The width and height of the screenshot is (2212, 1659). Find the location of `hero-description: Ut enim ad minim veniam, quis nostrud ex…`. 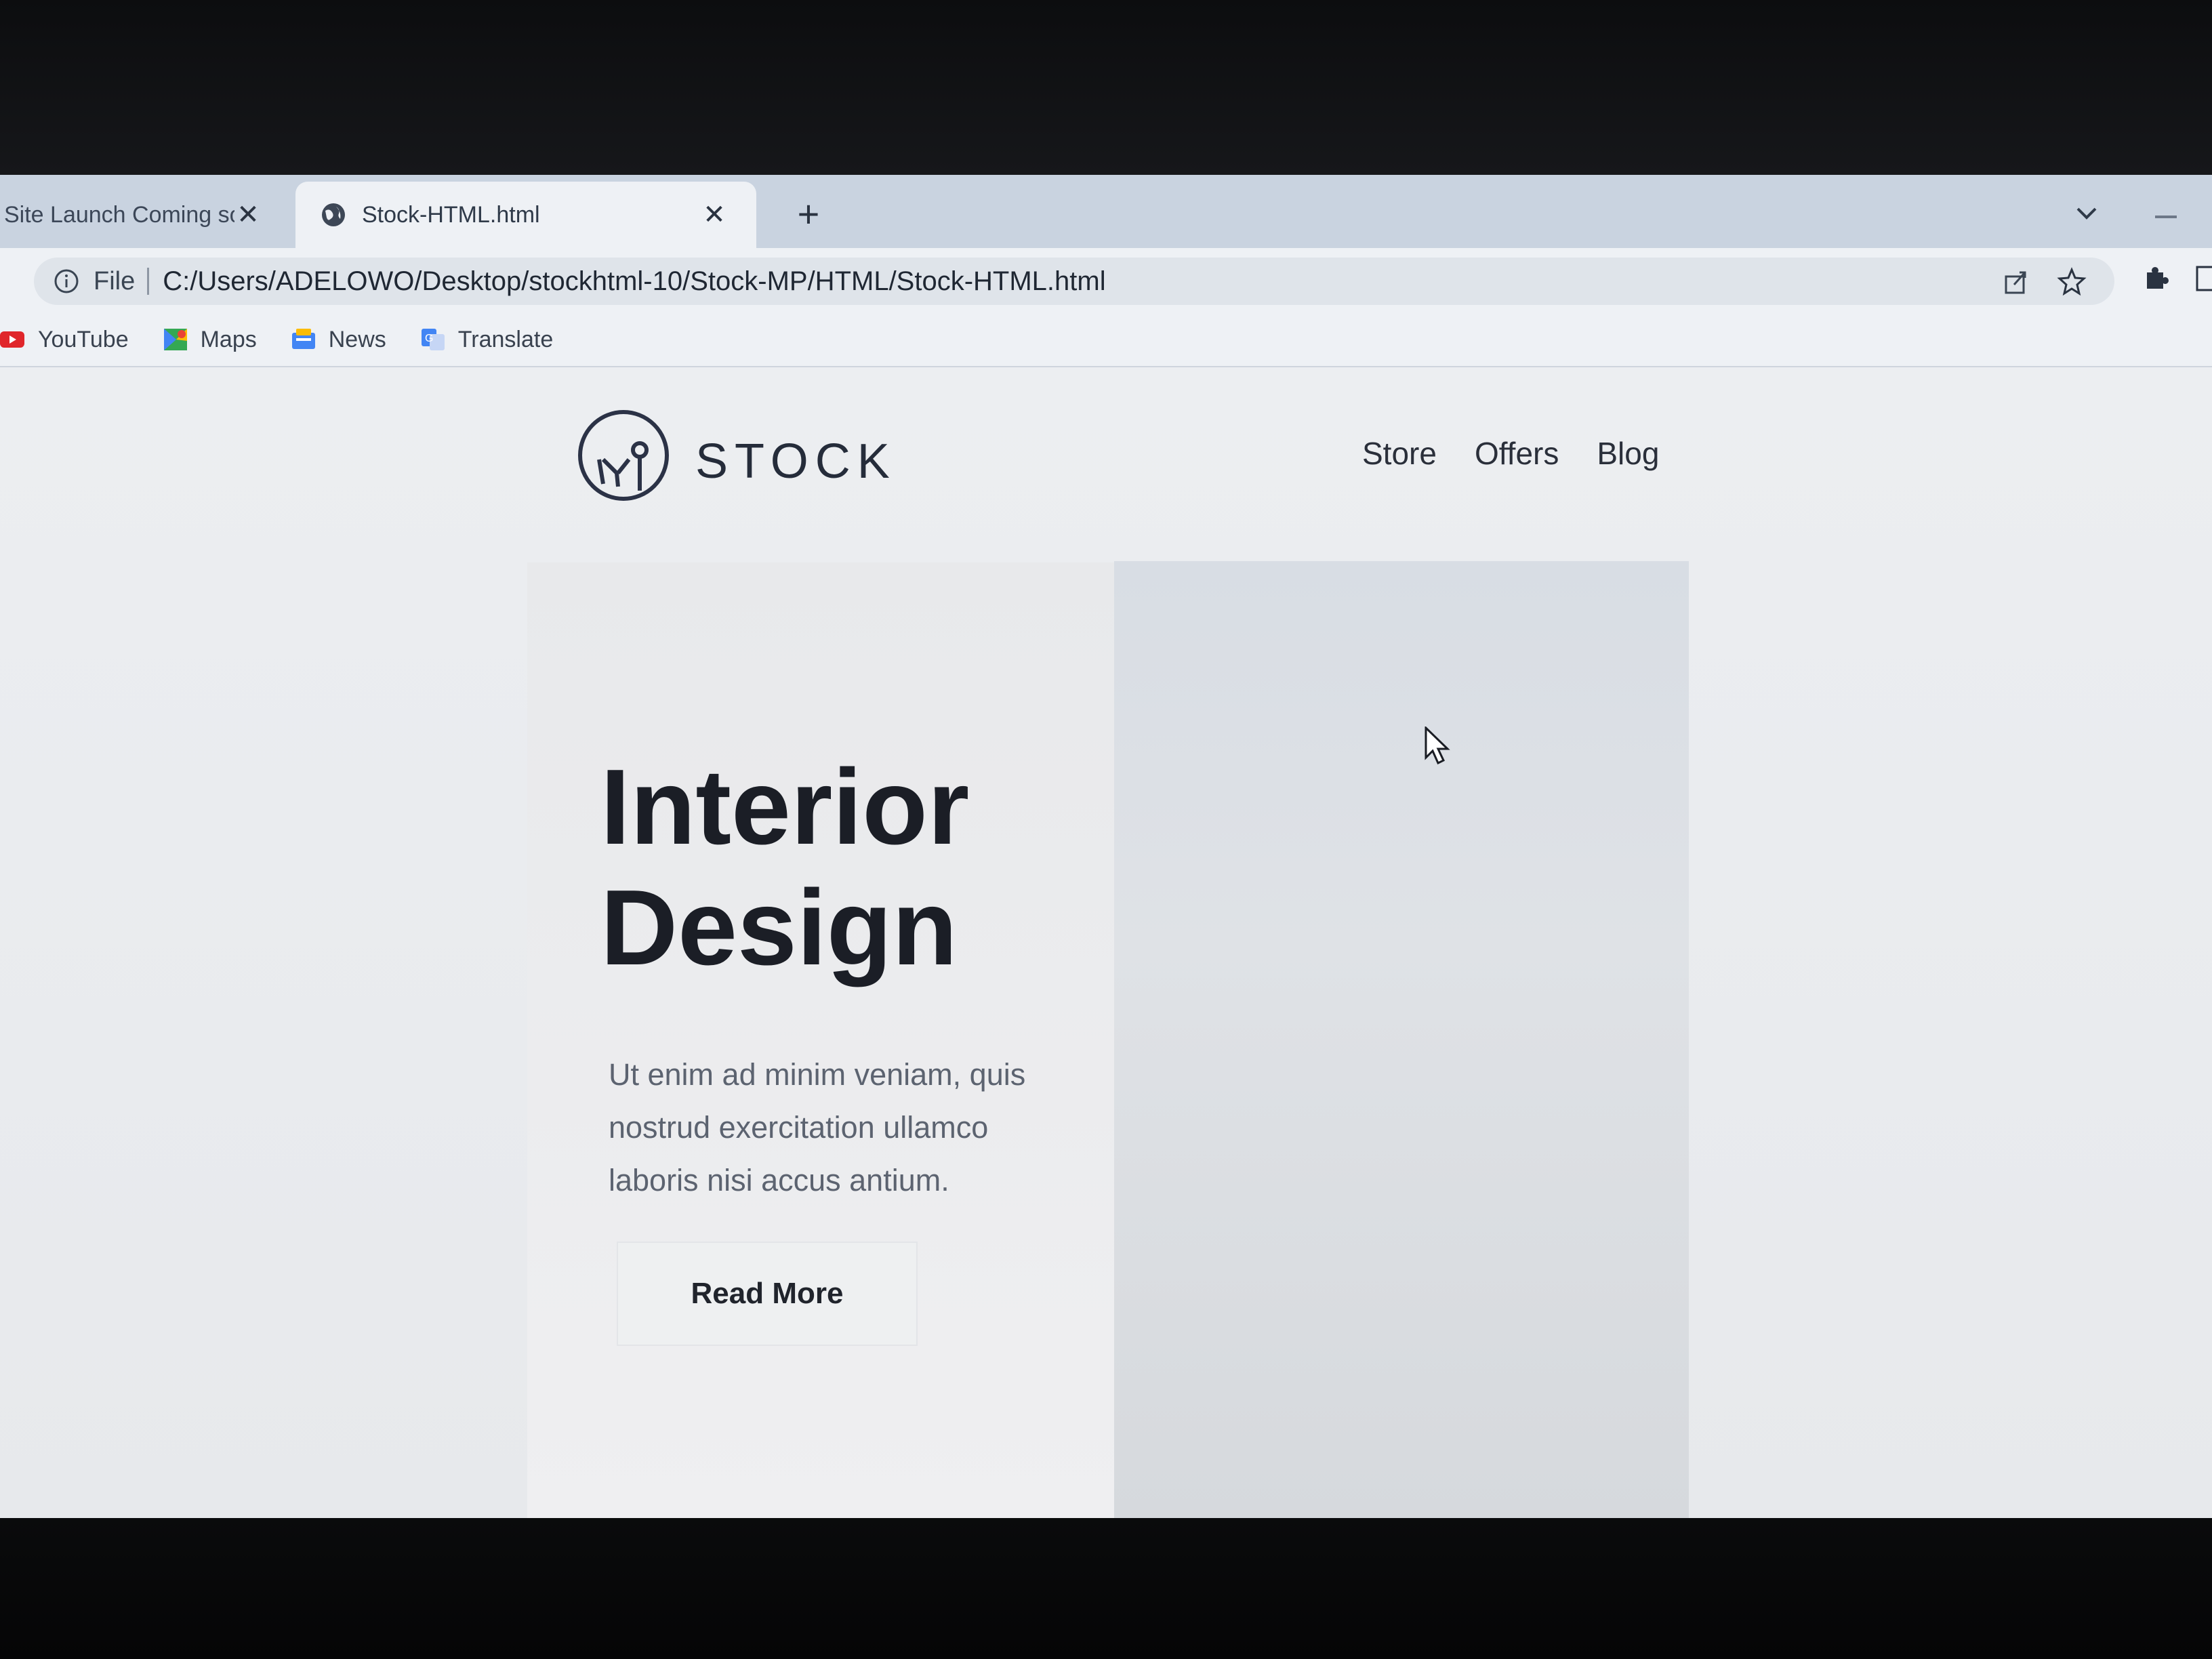

hero-description: Ut enim ad minim veniam, quis nostrud ex… is located at coordinates (817, 1127).